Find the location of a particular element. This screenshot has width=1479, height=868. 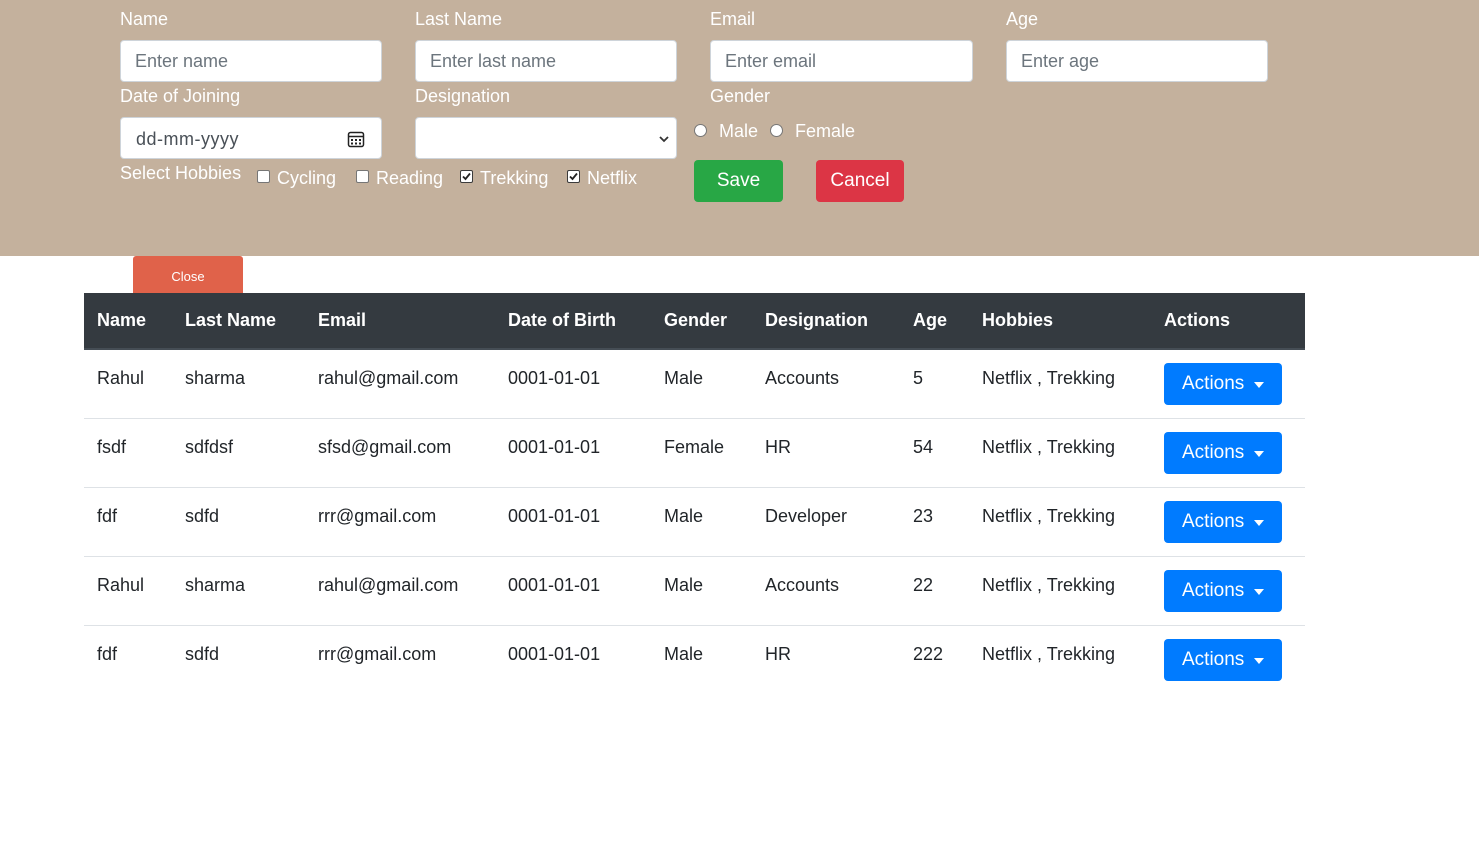

hobbies-label: Select Hobbies is located at coordinates (181, 173).